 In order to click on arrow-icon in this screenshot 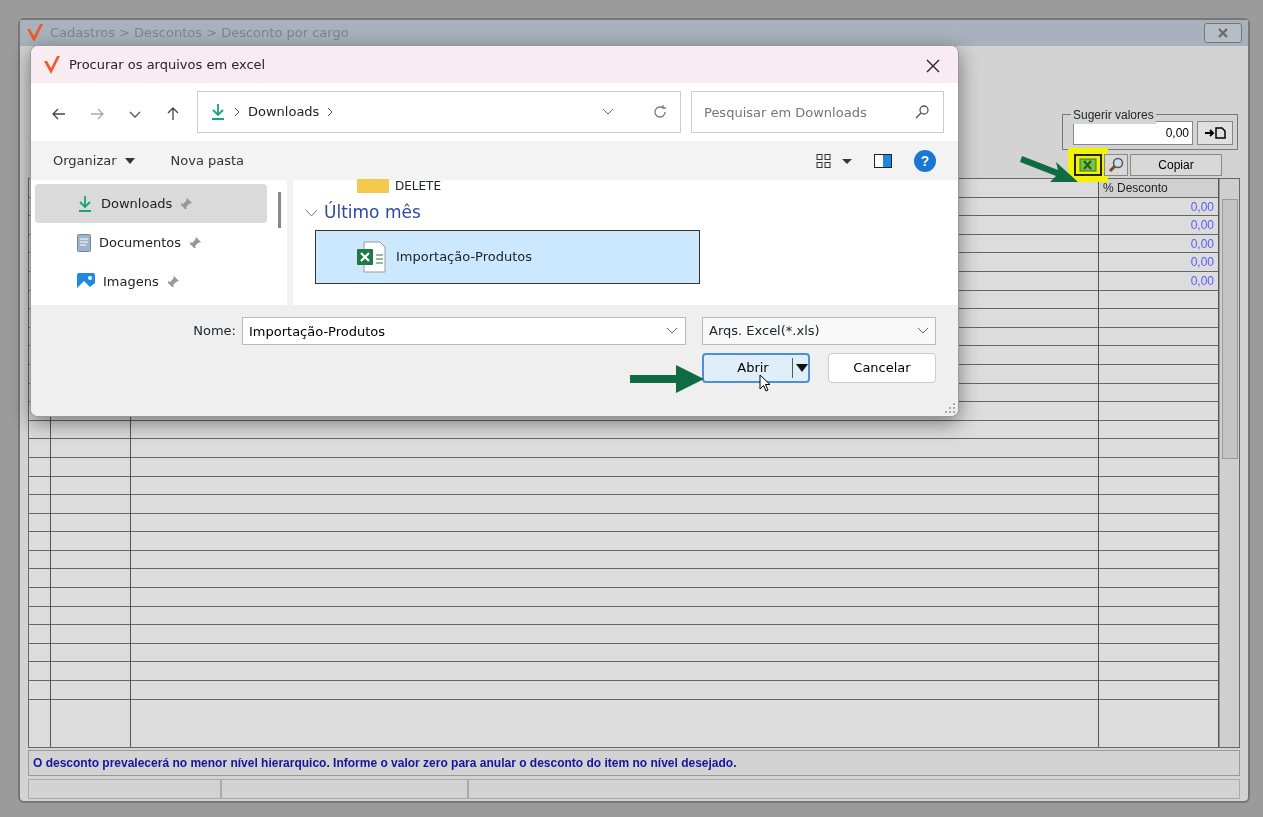, I will do `click(173, 113)`.